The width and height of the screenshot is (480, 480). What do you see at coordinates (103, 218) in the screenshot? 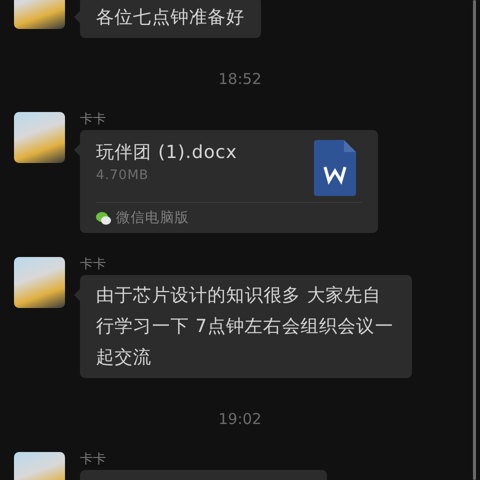
I see `chat-bubbles-icon` at bounding box center [103, 218].